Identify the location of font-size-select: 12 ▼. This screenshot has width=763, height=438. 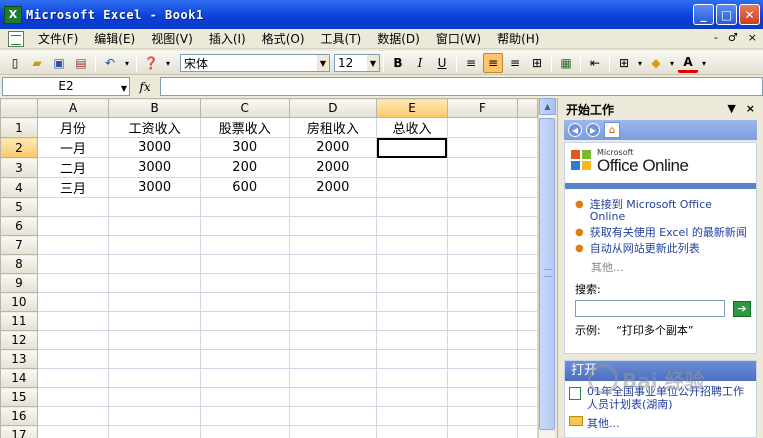
(357, 63).